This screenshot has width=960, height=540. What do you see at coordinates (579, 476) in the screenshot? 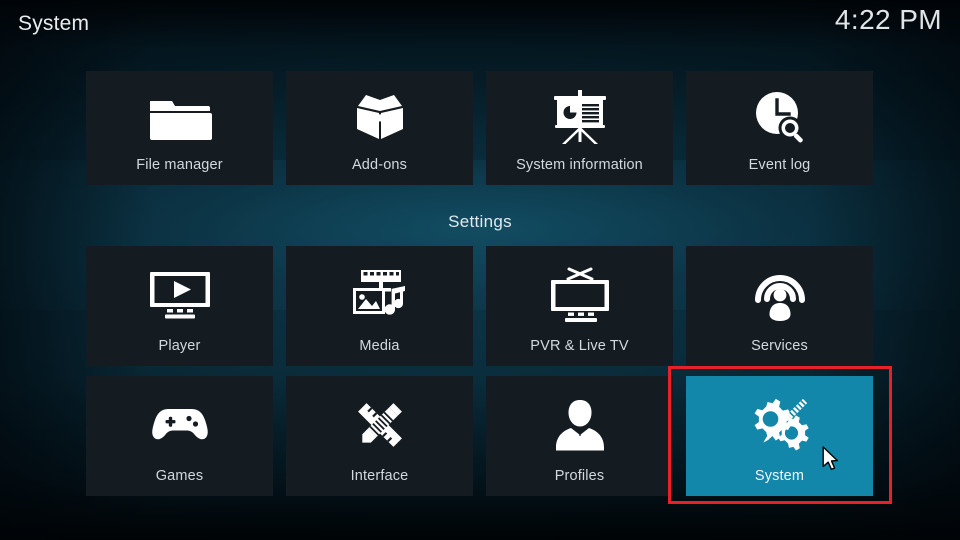
I see `tile-label: Profiles` at bounding box center [579, 476].